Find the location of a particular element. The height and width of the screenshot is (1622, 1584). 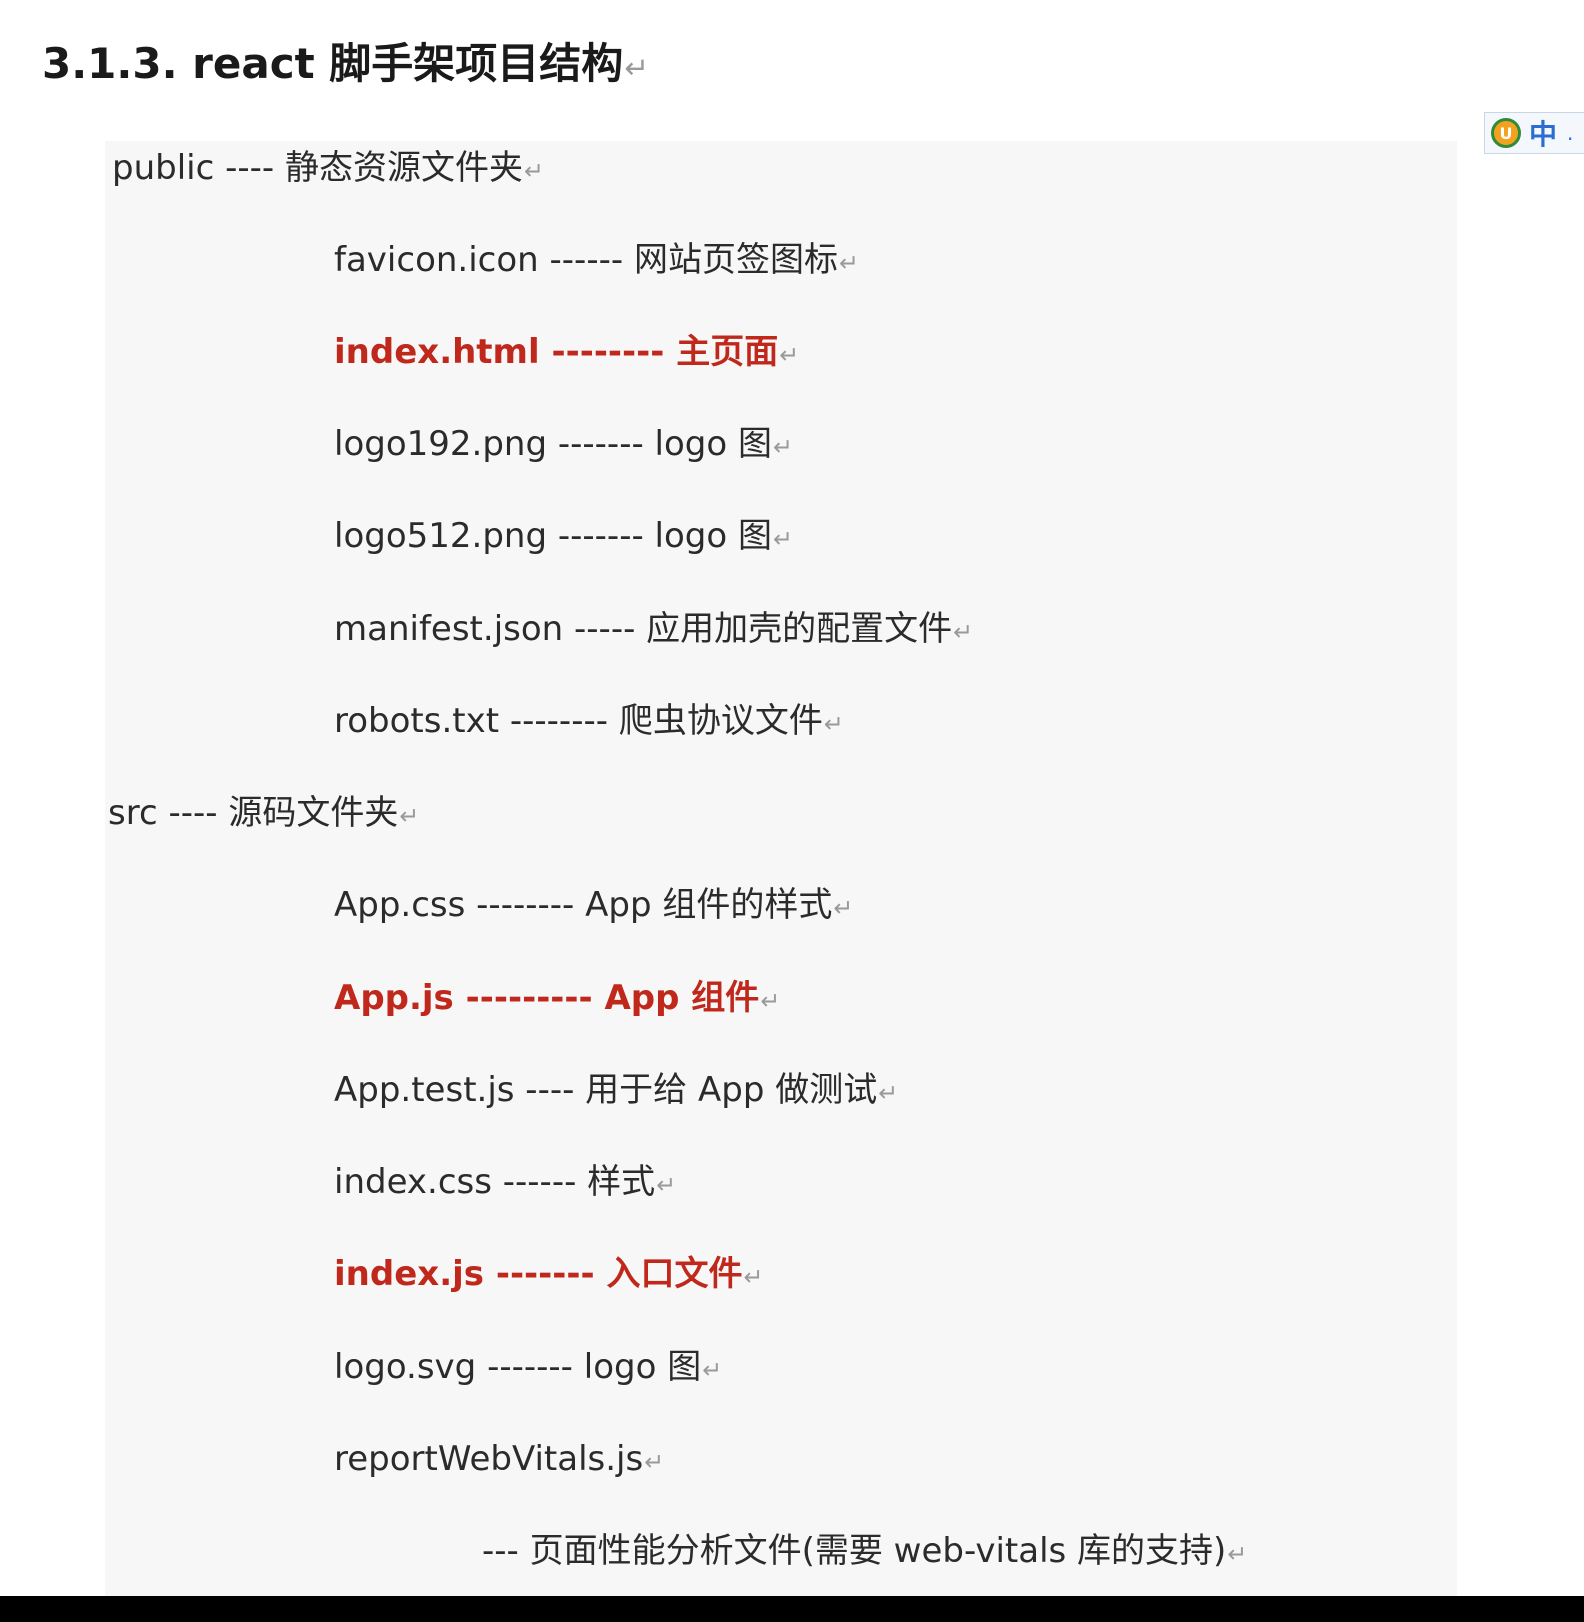

tree-line-app-test: App.test.js ---- 用于给 App 做测试↵ is located at coordinates (616, 1091).